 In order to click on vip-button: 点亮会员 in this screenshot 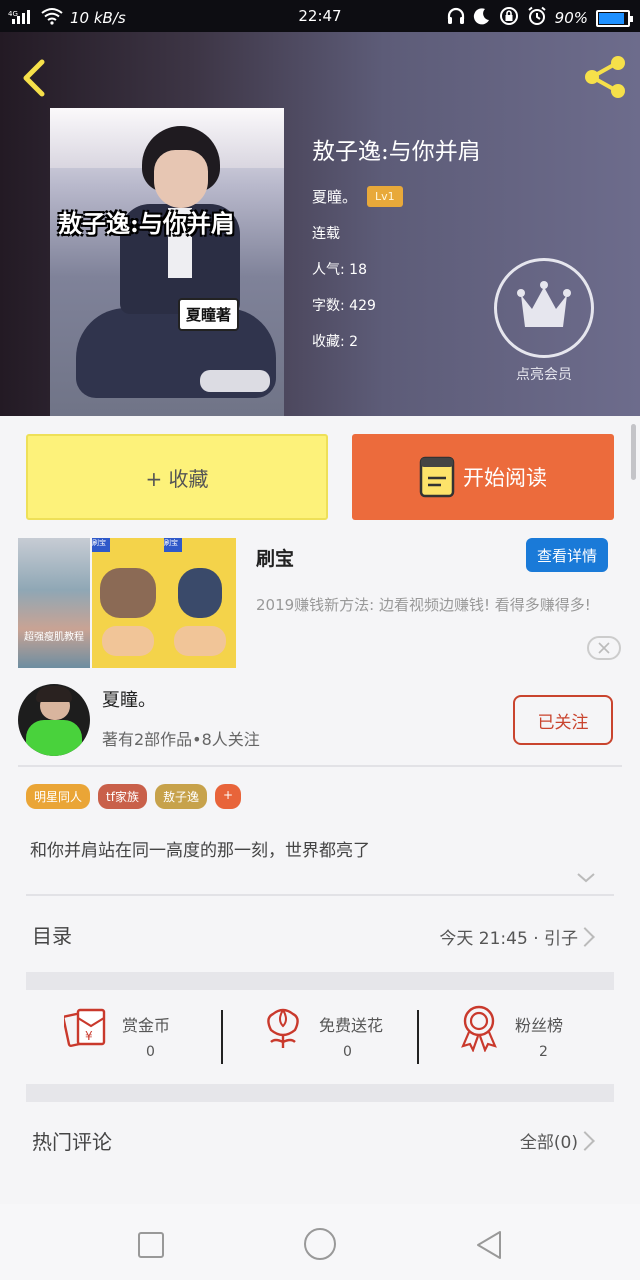, I will do `click(544, 321)`.